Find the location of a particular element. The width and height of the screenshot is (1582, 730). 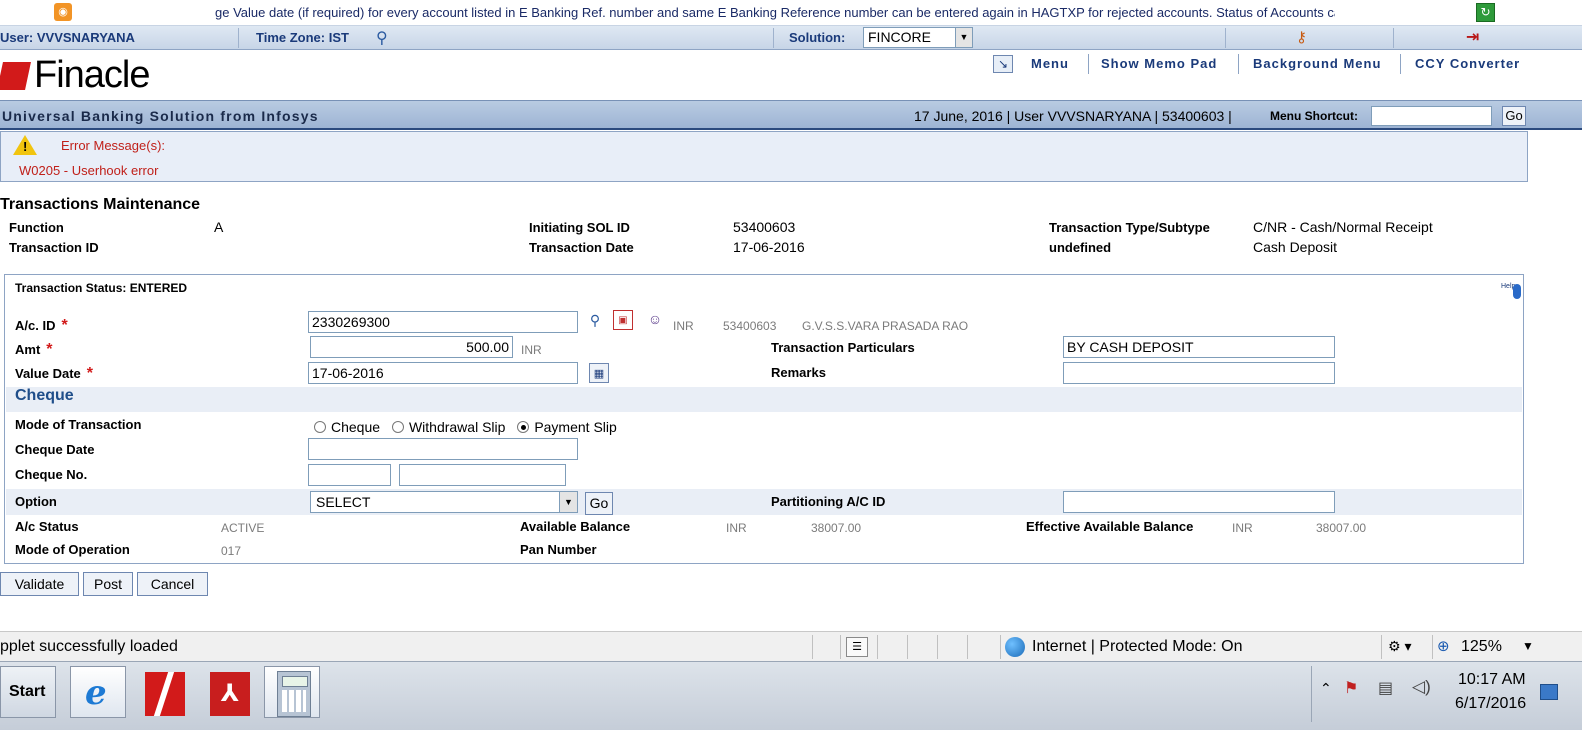

radio-cheque-label: Cheque is located at coordinates (356, 427).